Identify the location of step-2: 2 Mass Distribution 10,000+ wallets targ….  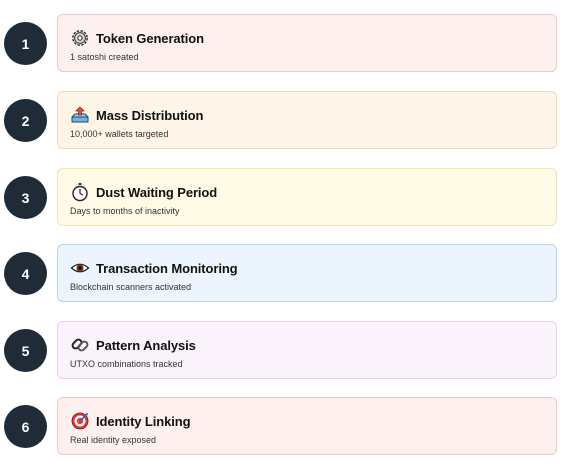
(284, 122).